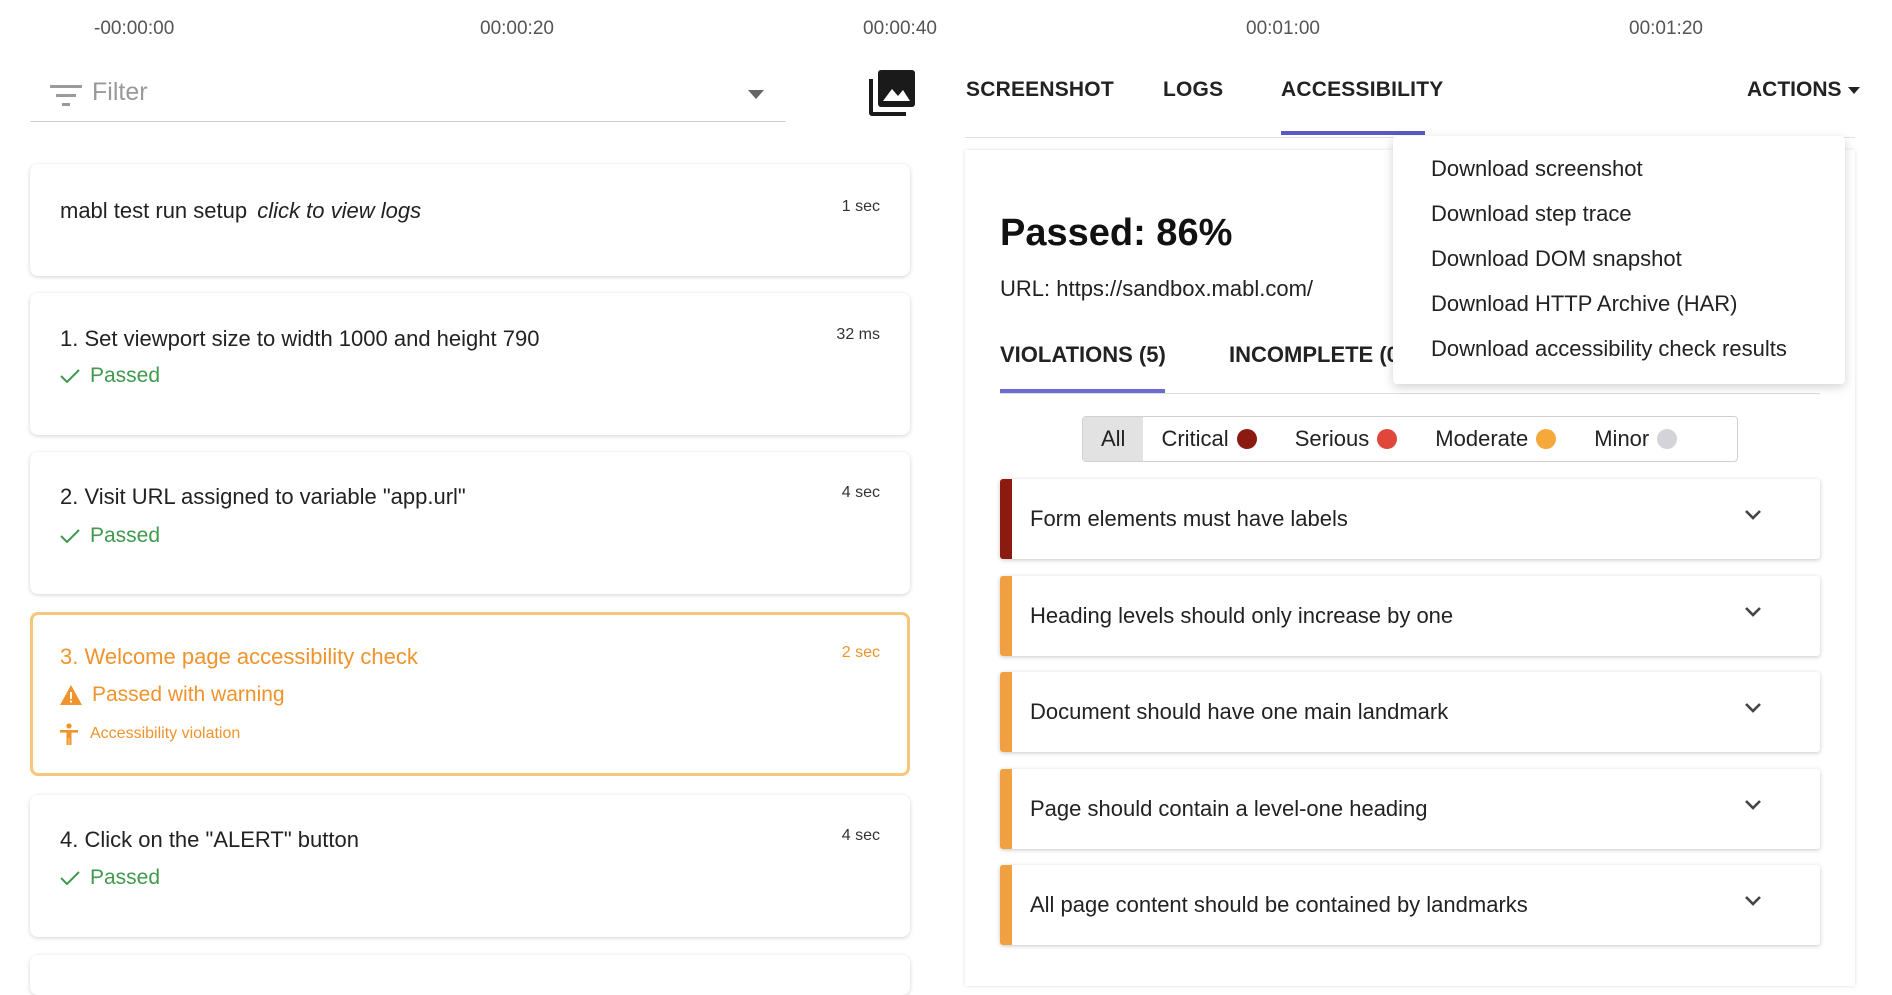 Image resolution: width=1892 pixels, height=995 pixels. I want to click on timeline-tick: 00:01:20, so click(1666, 28).